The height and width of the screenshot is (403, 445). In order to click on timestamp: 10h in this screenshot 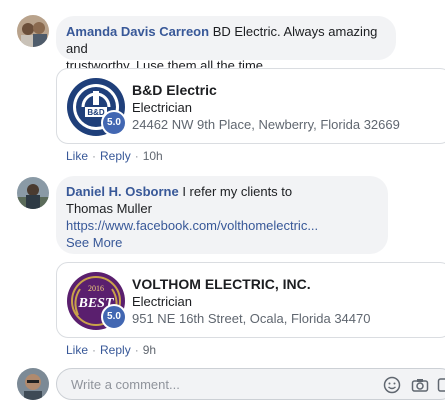, I will do `click(153, 156)`.